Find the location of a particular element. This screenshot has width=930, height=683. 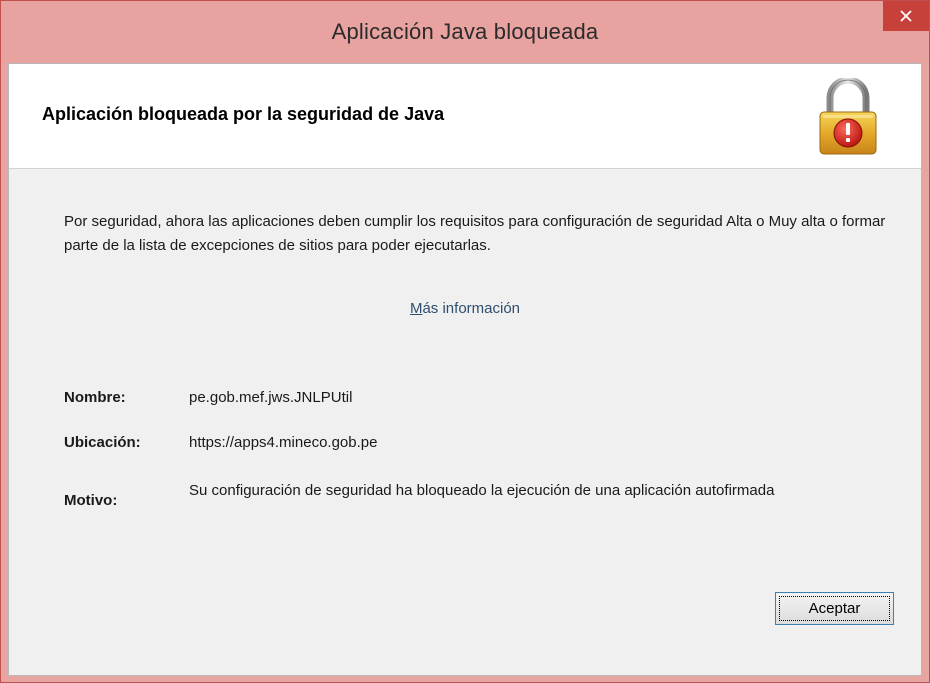

title-bar: Aplicación Java bloqueada is located at coordinates (465, 32).